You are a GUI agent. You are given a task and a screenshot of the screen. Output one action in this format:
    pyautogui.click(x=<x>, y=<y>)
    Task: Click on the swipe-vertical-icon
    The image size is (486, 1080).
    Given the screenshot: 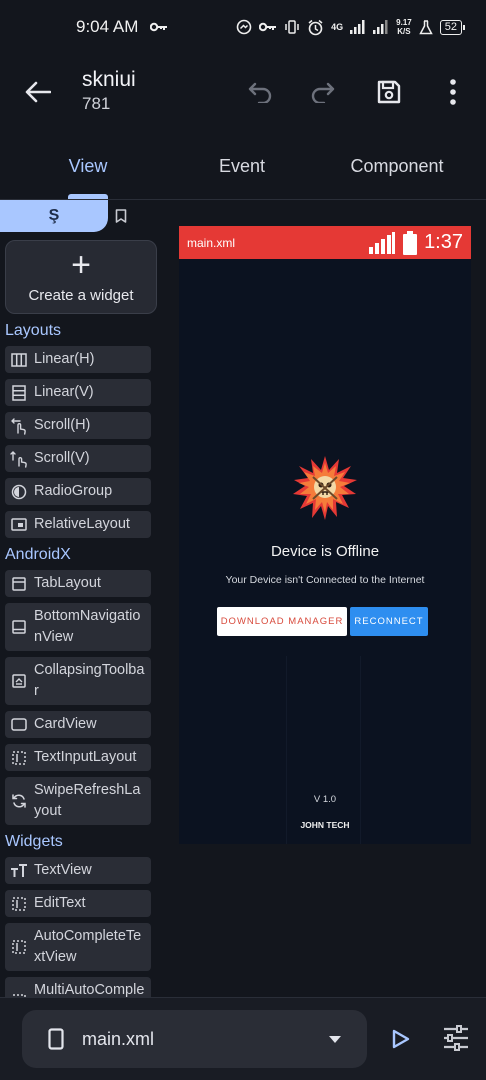 What is the action you would take?
    pyautogui.click(x=19, y=459)
    